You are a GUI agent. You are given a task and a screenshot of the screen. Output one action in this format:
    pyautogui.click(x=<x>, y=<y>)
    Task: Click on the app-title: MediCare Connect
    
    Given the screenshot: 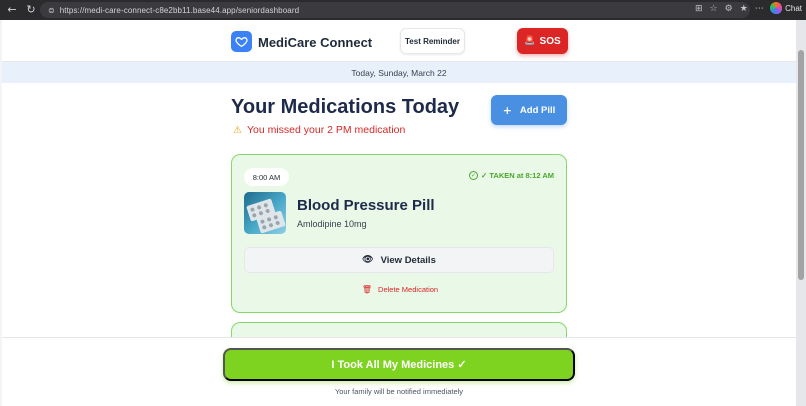 What is the action you would take?
    pyautogui.click(x=315, y=42)
    